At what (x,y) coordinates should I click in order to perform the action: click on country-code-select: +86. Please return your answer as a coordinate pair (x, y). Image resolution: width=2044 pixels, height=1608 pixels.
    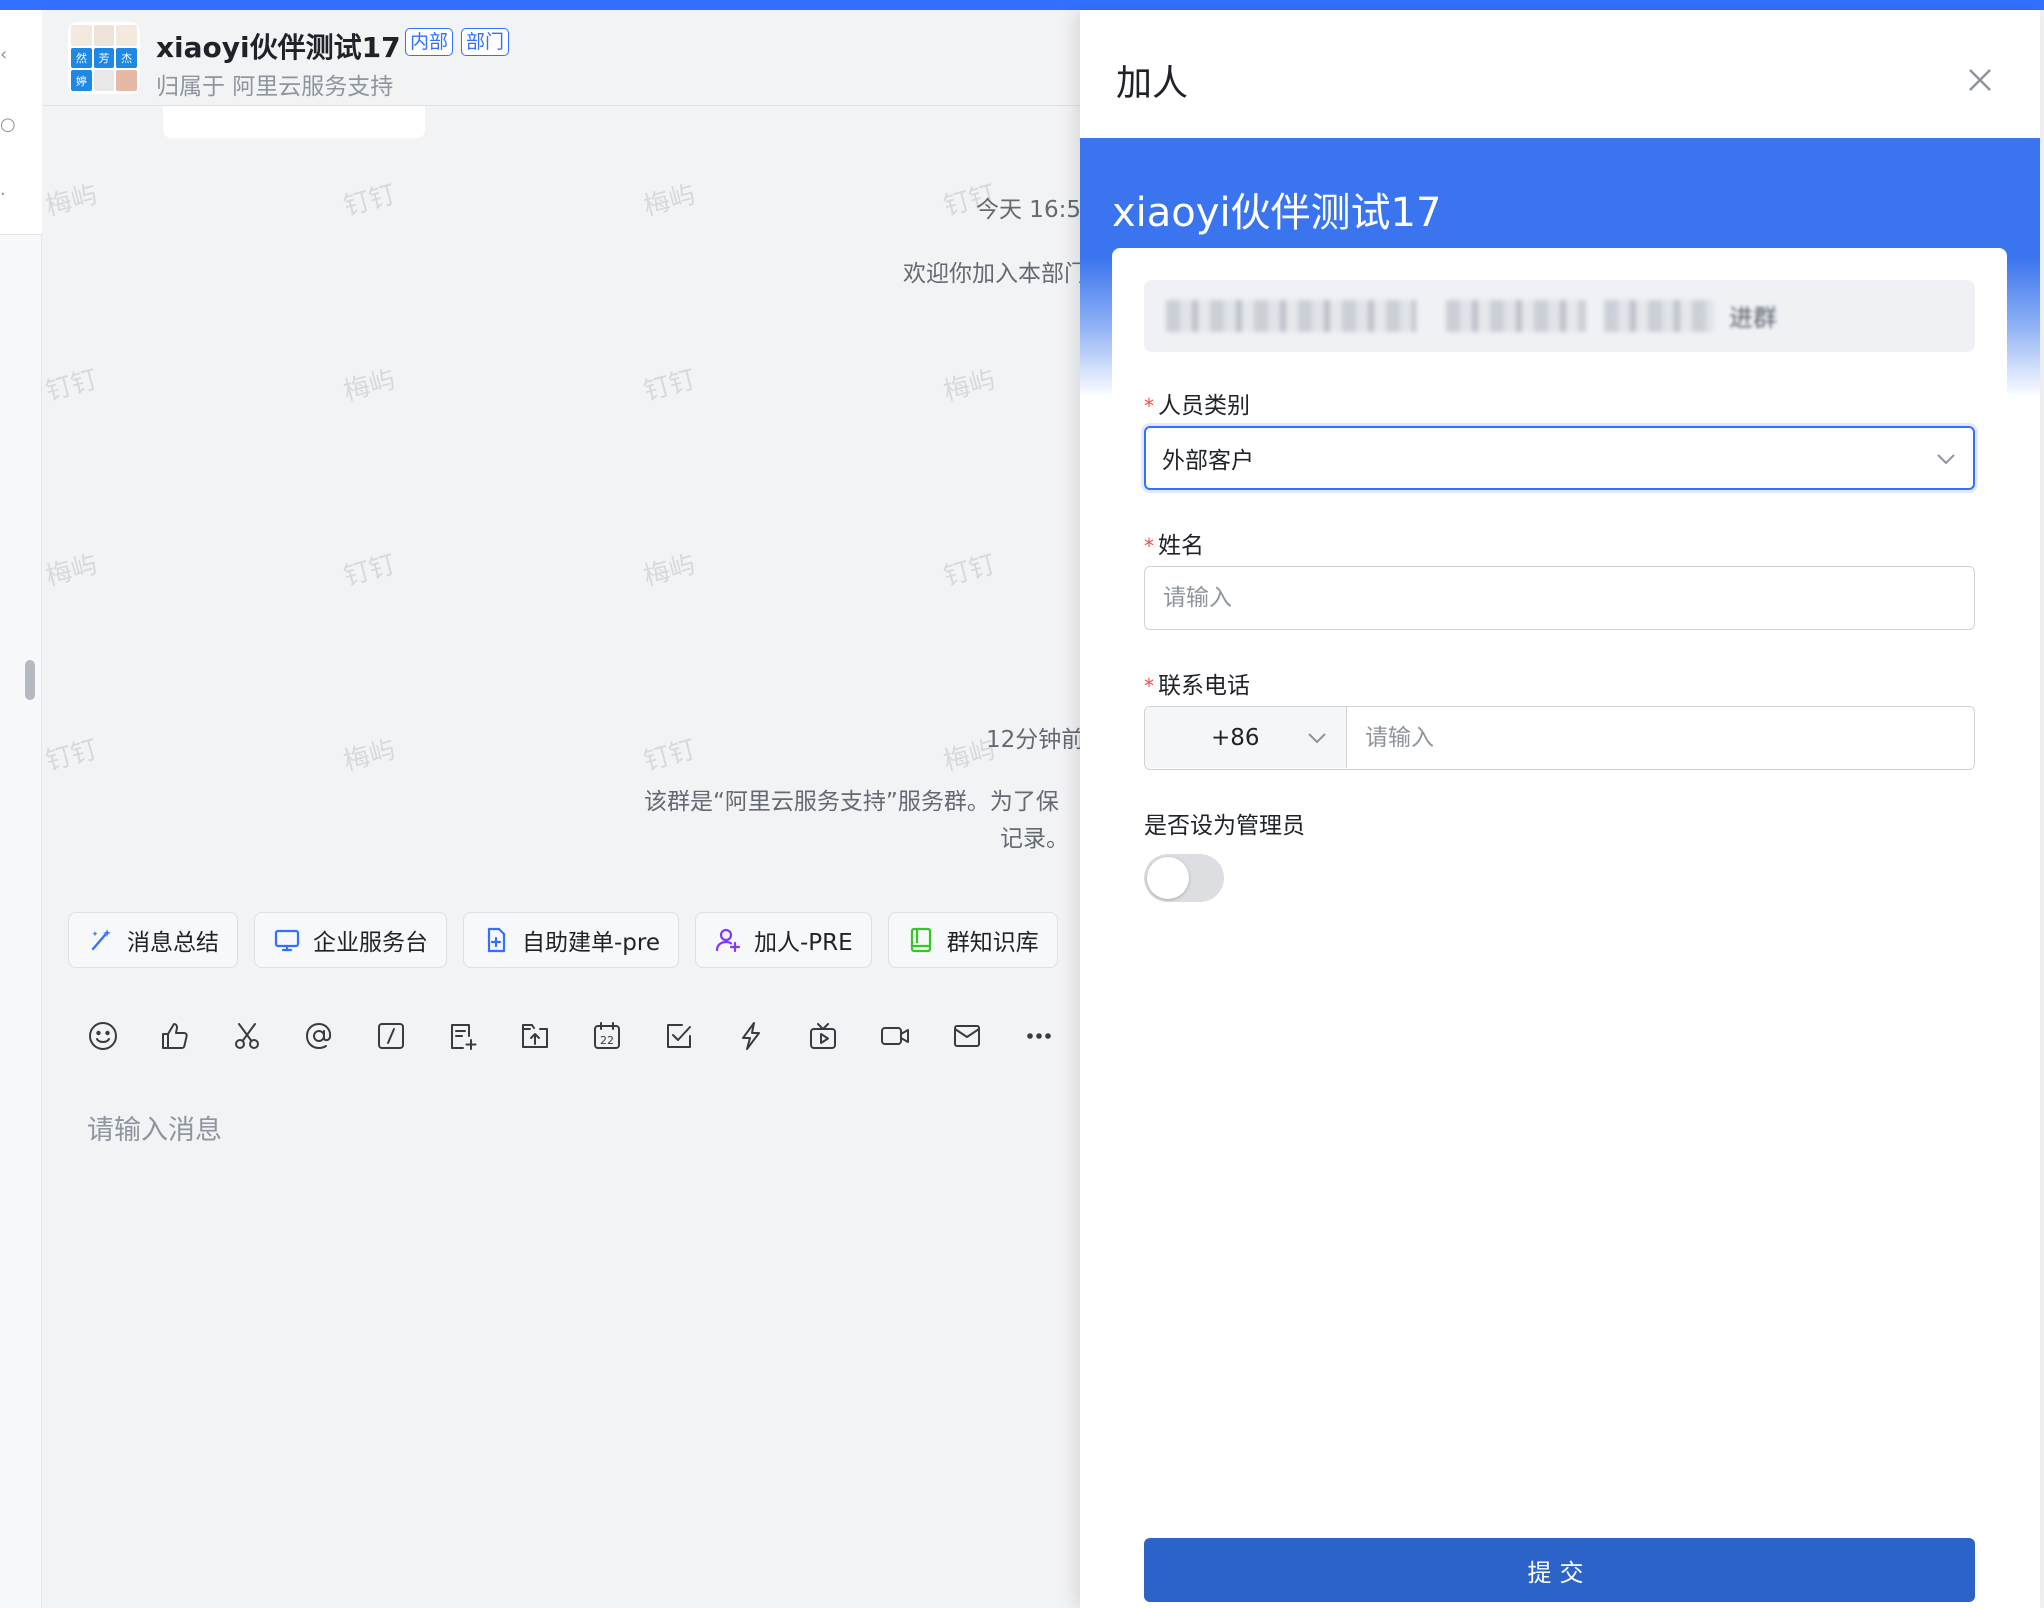
    Looking at the image, I should click on (1246, 737).